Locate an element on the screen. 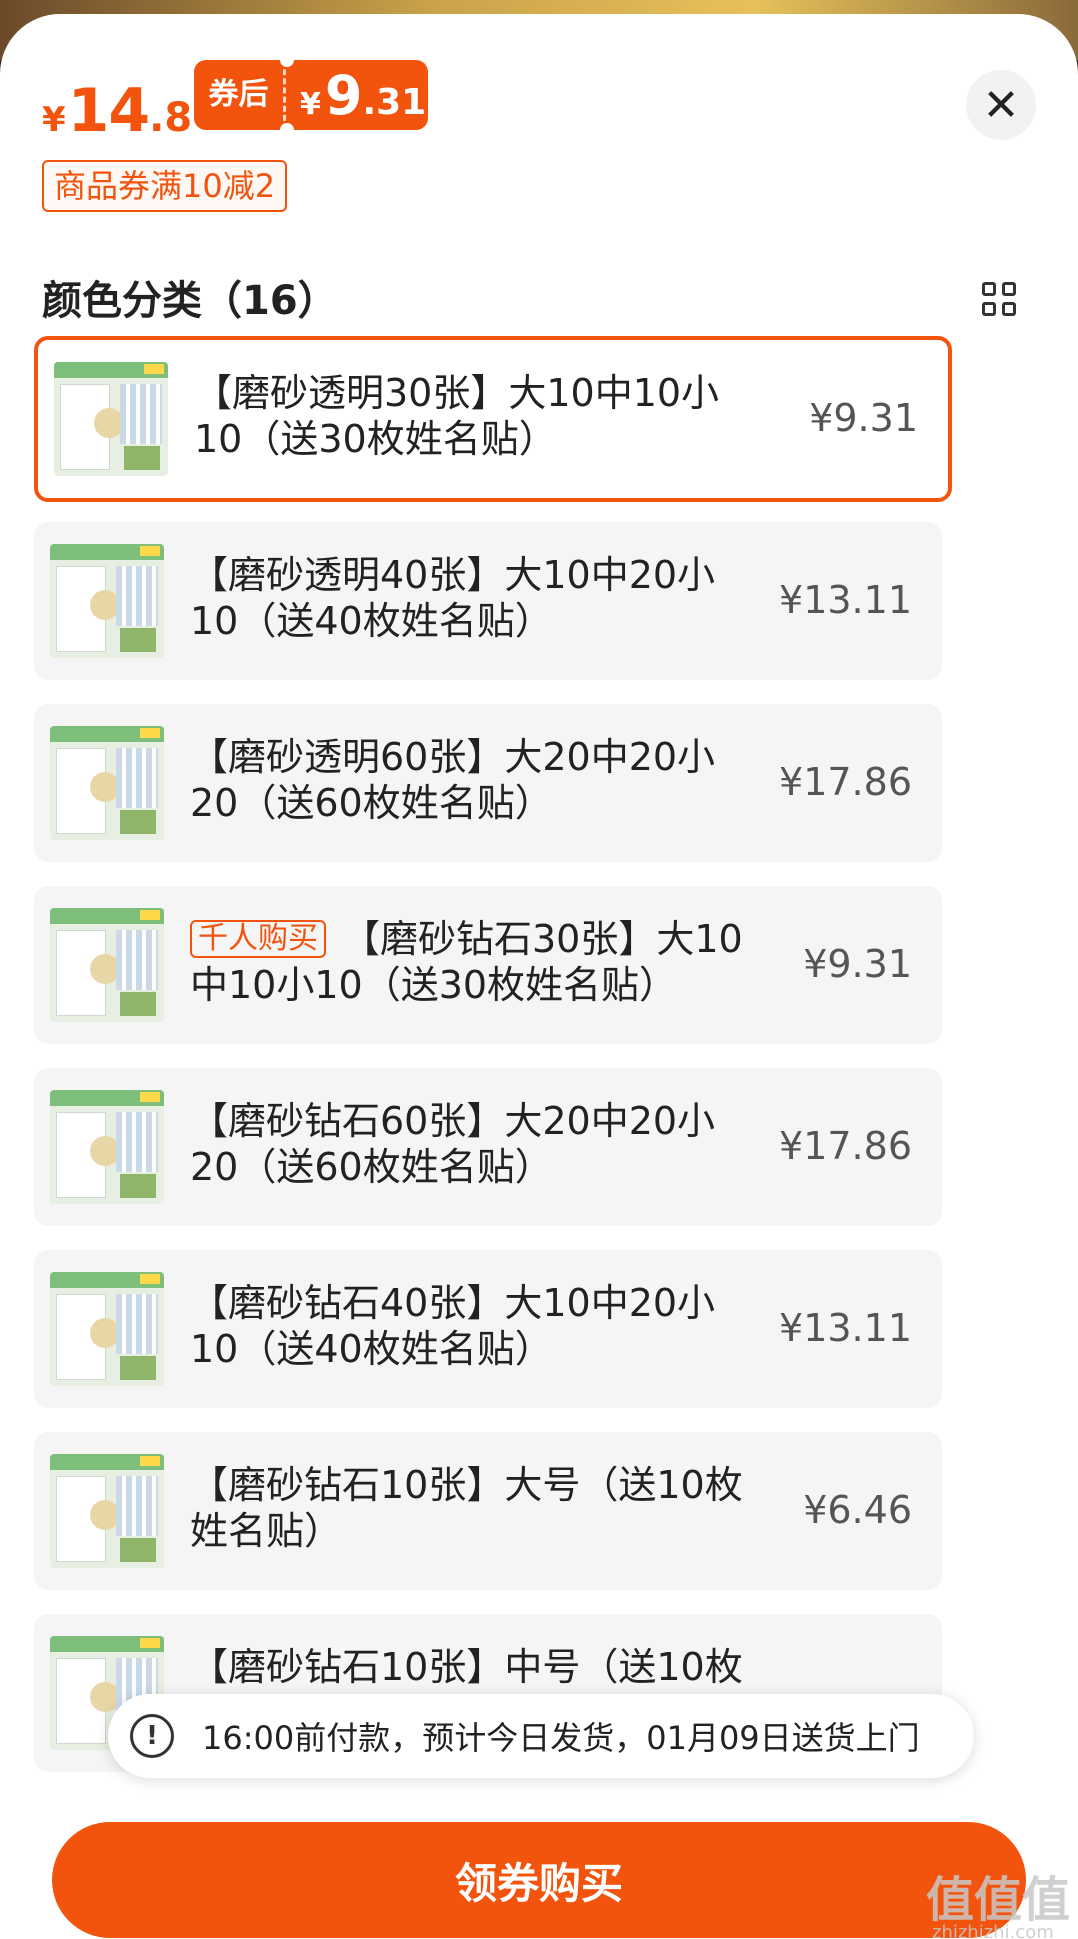 Image resolution: width=1078 pixels, height=1939 pixels. grid-view-icon is located at coordinates (1000, 300).